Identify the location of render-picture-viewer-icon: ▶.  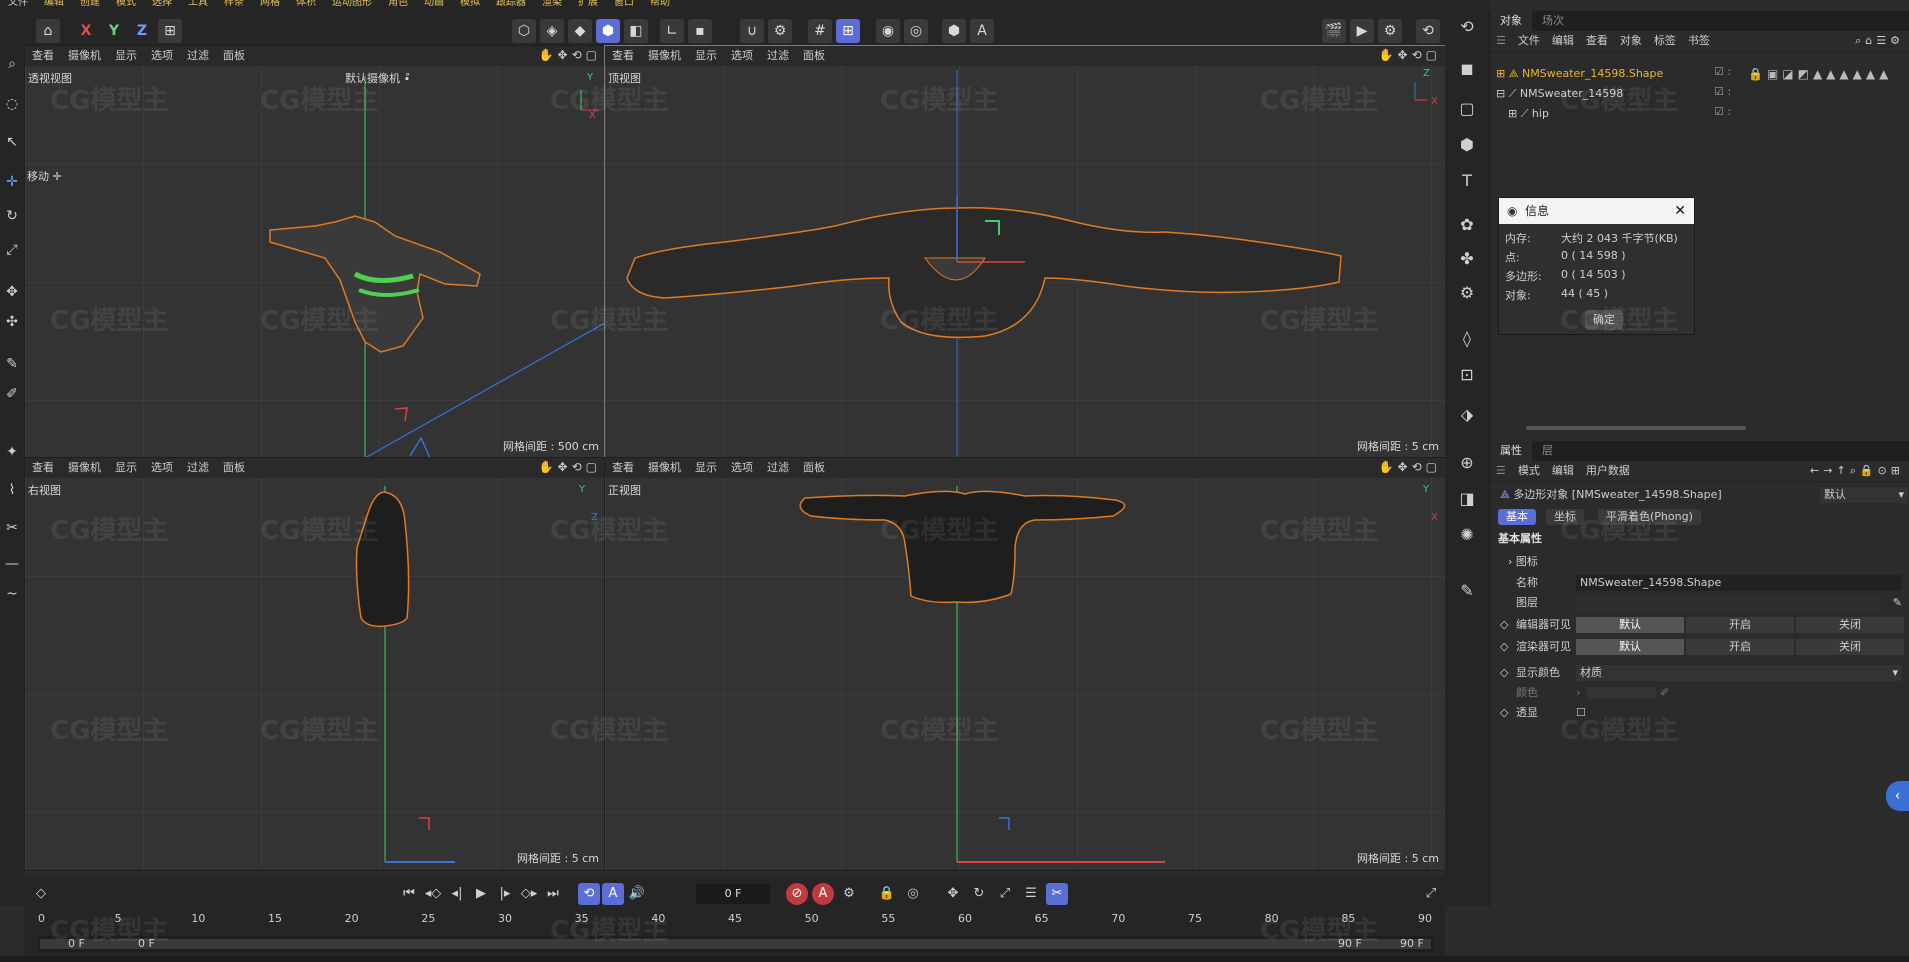
(1362, 31).